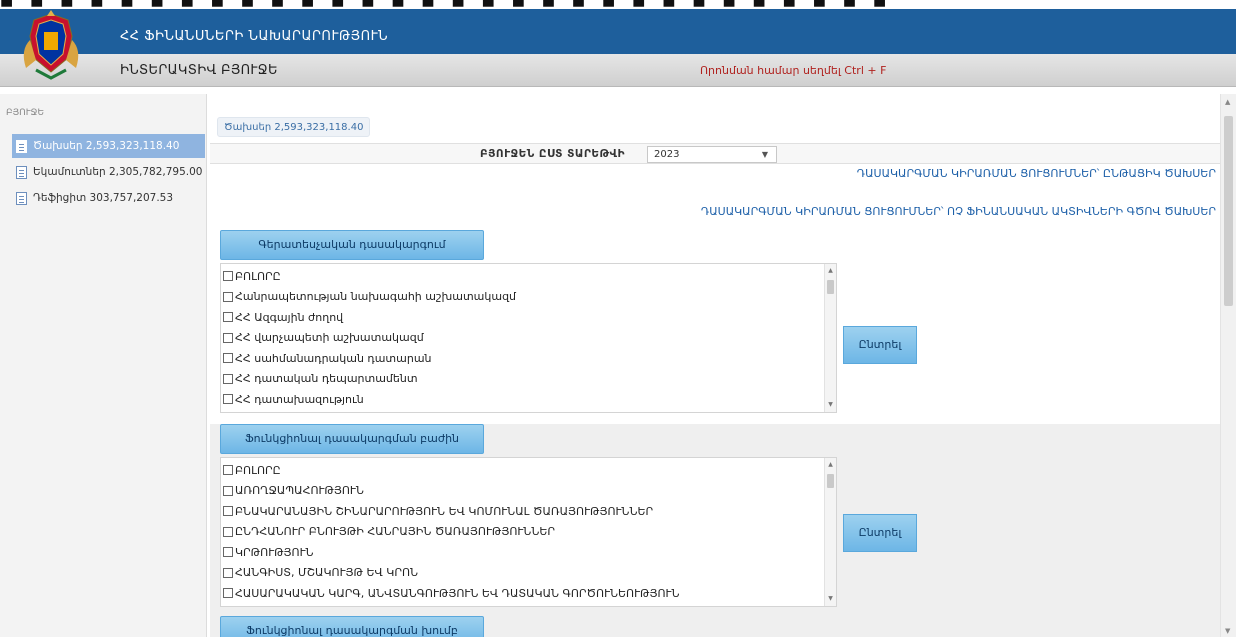  What do you see at coordinates (529, 573) in the screenshot?
I see `list-item: ՀԱՆԳԻՍՏ, ՄՇԱԿՈՒՅԹ ԵՎ ԿՐՈՆ` at bounding box center [529, 573].